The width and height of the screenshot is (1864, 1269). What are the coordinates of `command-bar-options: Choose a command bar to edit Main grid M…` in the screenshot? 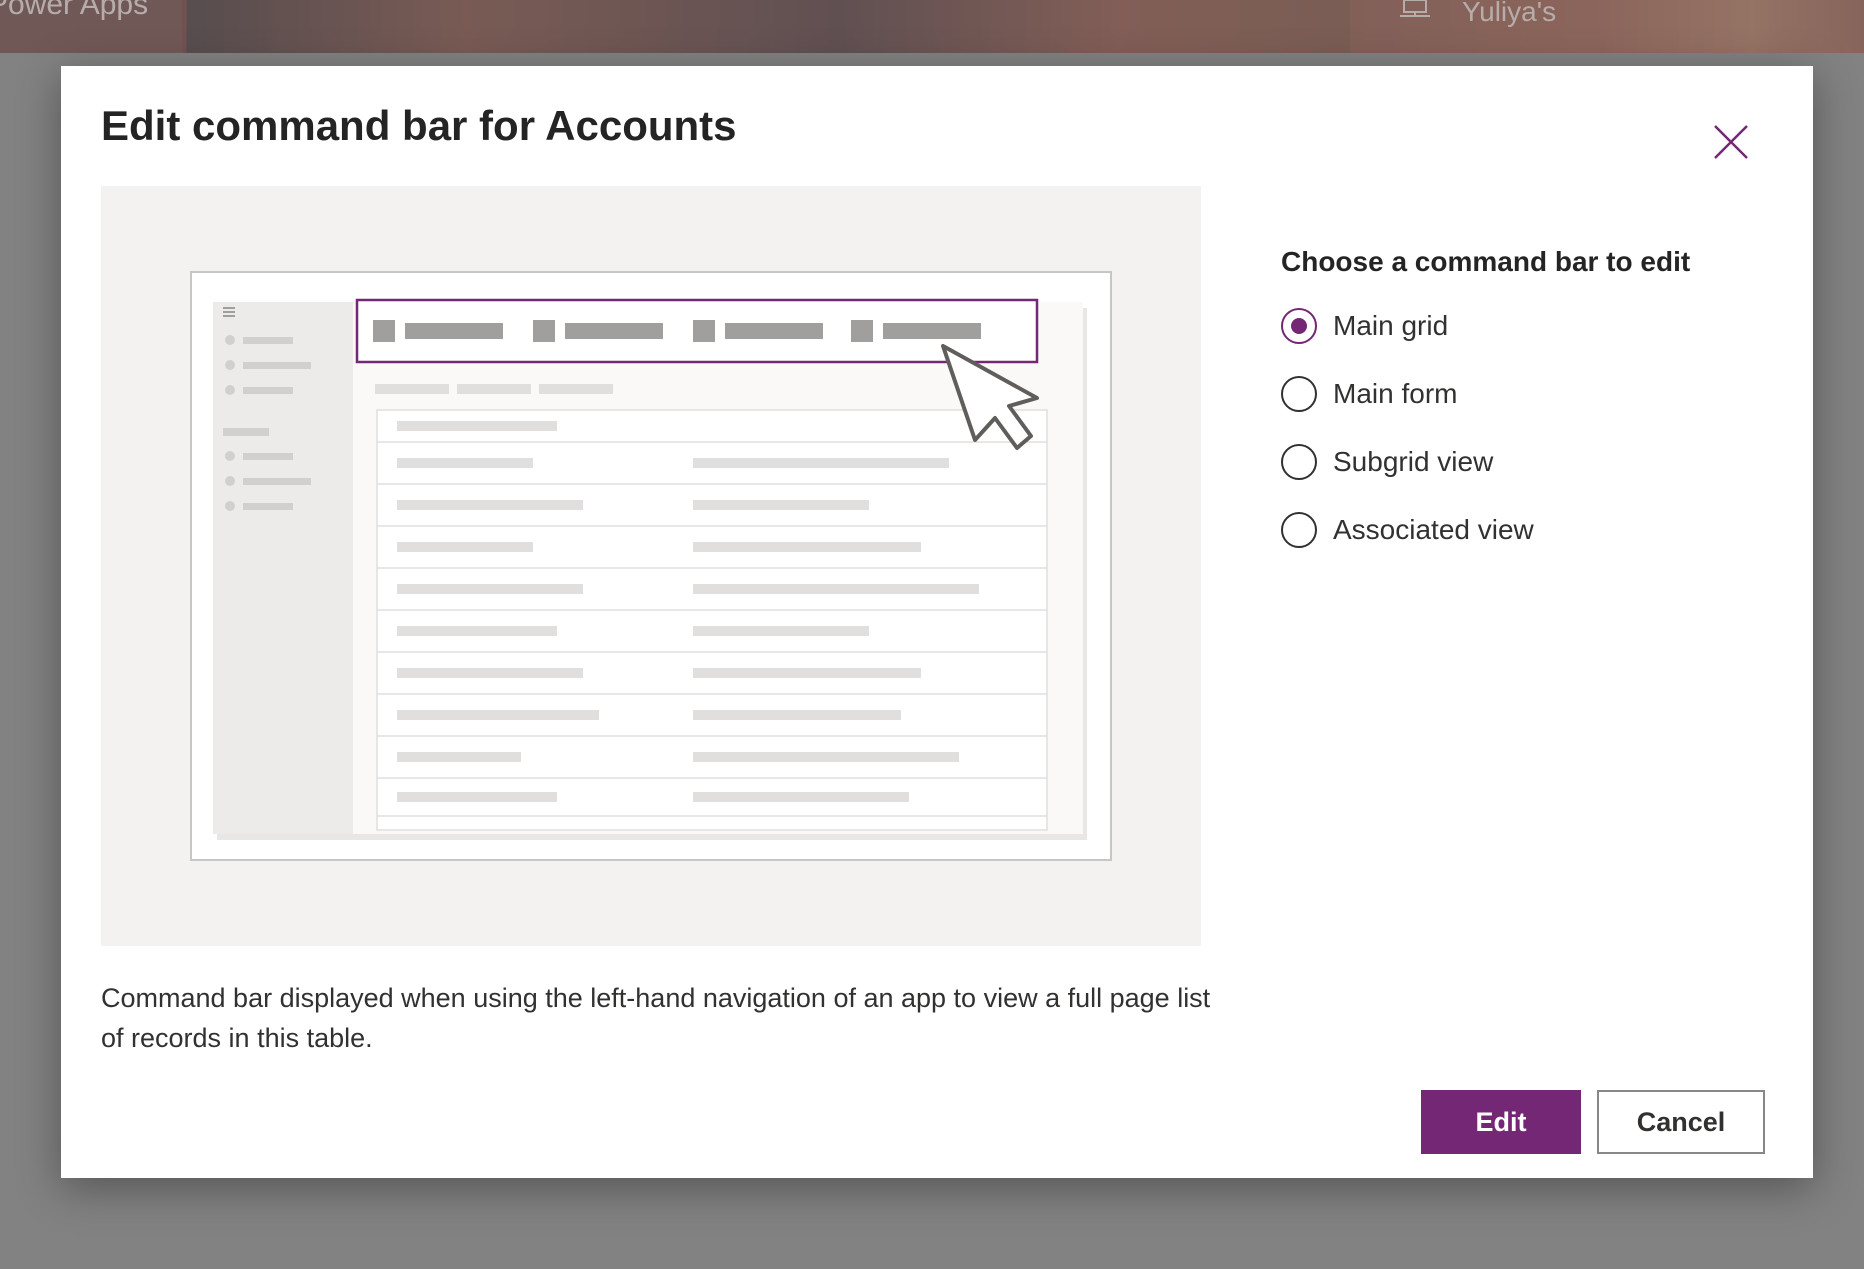 It's located at (1521, 412).